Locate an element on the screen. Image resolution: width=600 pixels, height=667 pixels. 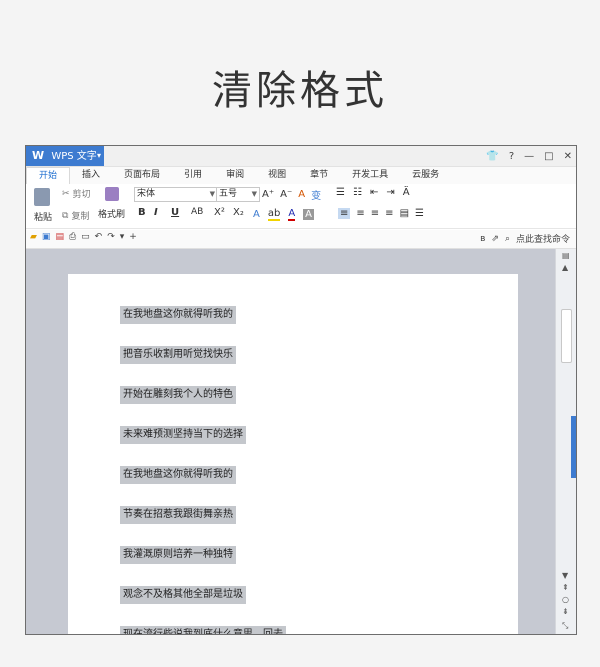
tab-section: 章节 is located at coordinates (319, 175).